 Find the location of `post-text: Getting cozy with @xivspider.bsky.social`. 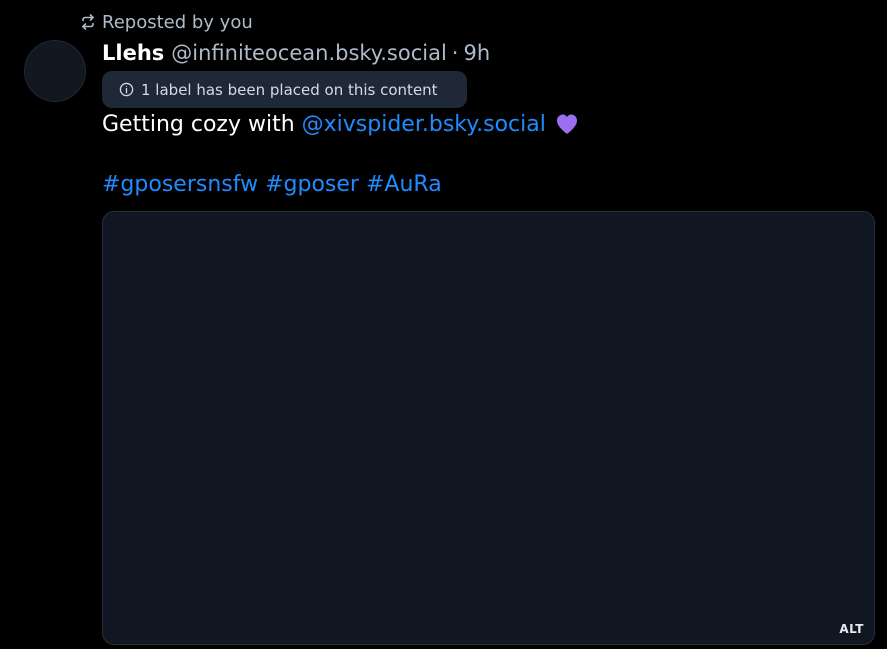

post-text: Getting cozy with @xivspider.bsky.social is located at coordinates (340, 124).